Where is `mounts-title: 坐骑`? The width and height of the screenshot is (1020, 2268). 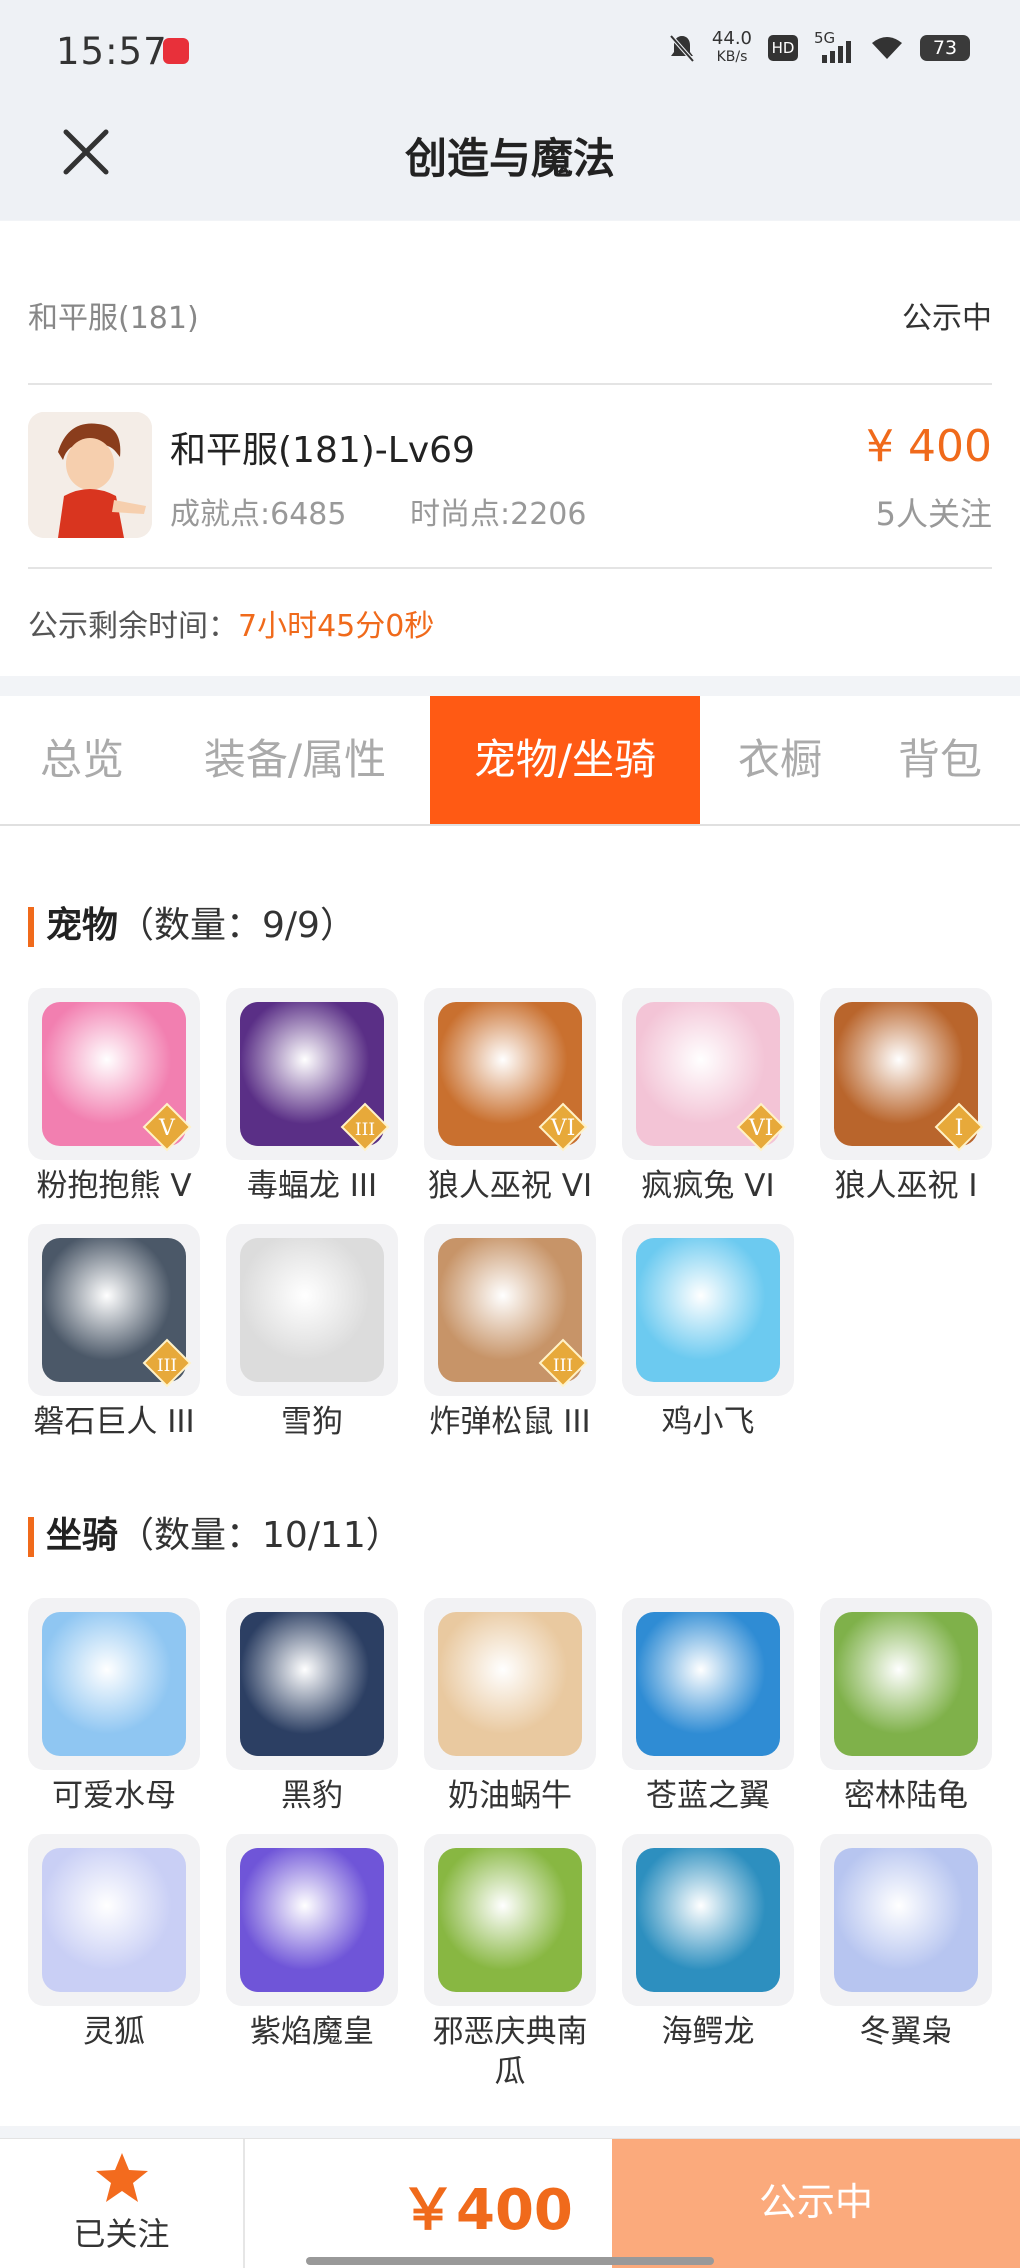 mounts-title: 坐骑 is located at coordinates (82, 1535).